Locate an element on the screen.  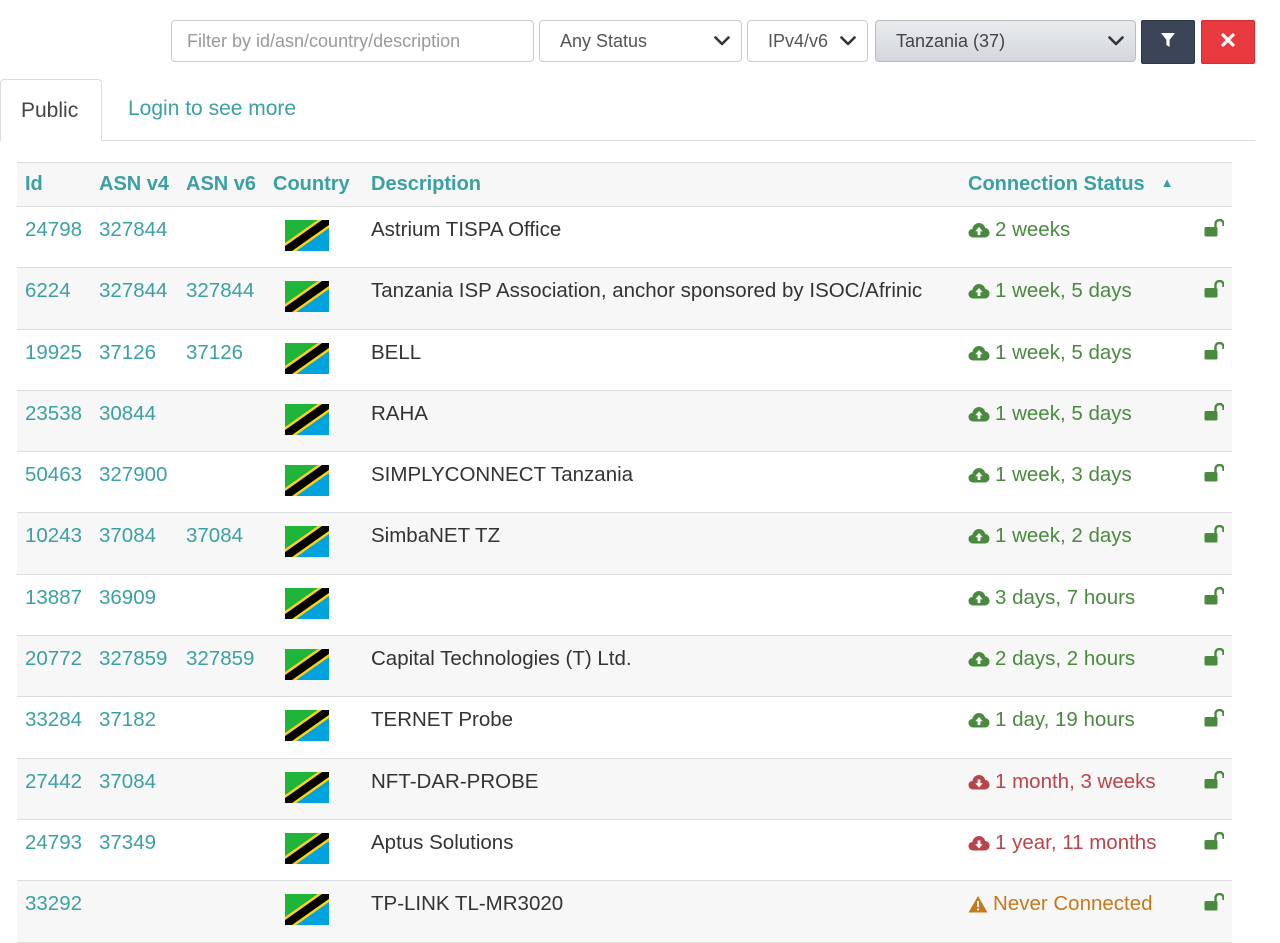
connection-status-text: 3 days, 7 hours is located at coordinates (1065, 597).